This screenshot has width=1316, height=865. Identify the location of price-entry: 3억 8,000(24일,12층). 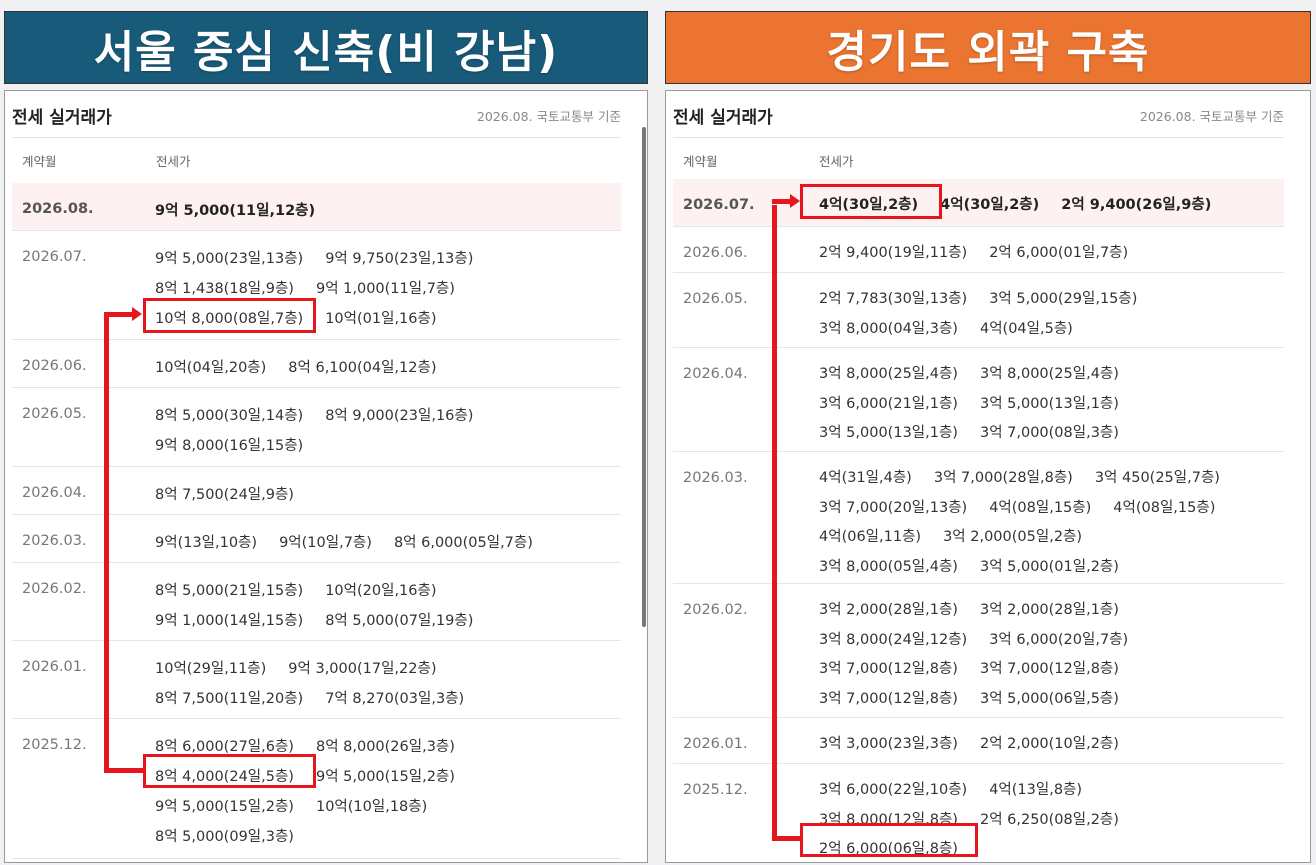
(893, 639).